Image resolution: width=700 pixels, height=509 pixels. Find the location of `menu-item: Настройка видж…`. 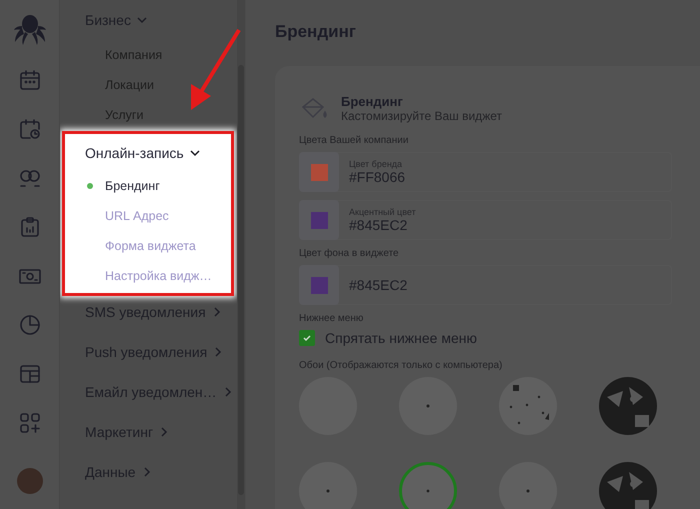

menu-item: Настройка видж… is located at coordinates (158, 276).